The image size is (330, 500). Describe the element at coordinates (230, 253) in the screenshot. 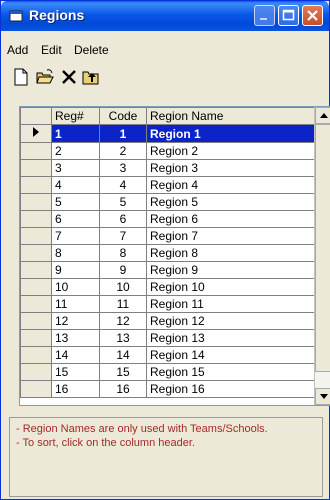

I see `cell-name: Region 8` at that location.